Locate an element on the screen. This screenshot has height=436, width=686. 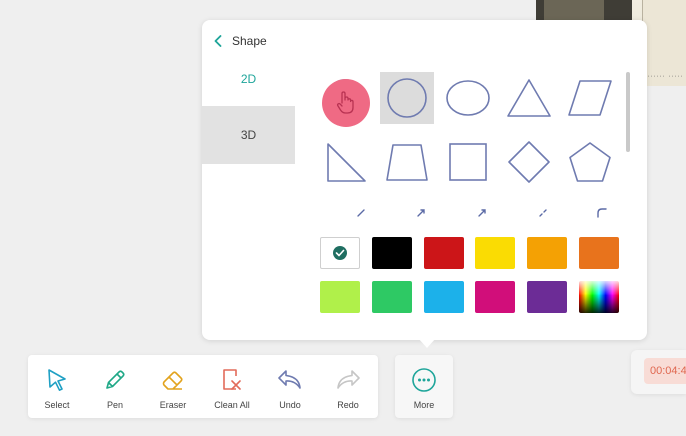
shape-pentagon is located at coordinates (590, 162).